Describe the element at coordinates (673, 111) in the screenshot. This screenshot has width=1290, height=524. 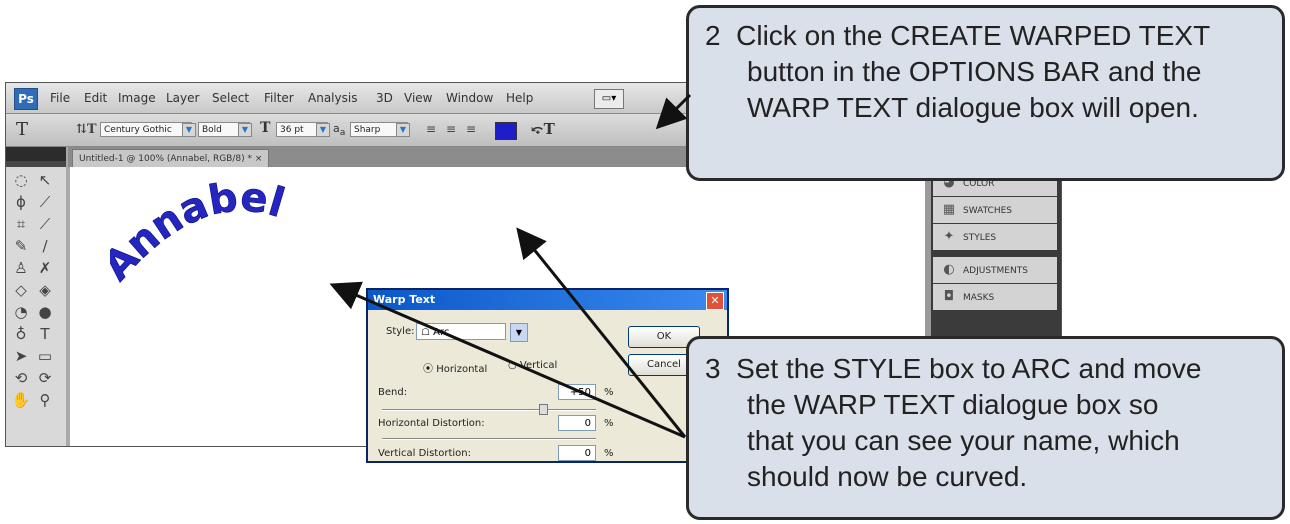
I see `arrow-to-warp-button` at that location.